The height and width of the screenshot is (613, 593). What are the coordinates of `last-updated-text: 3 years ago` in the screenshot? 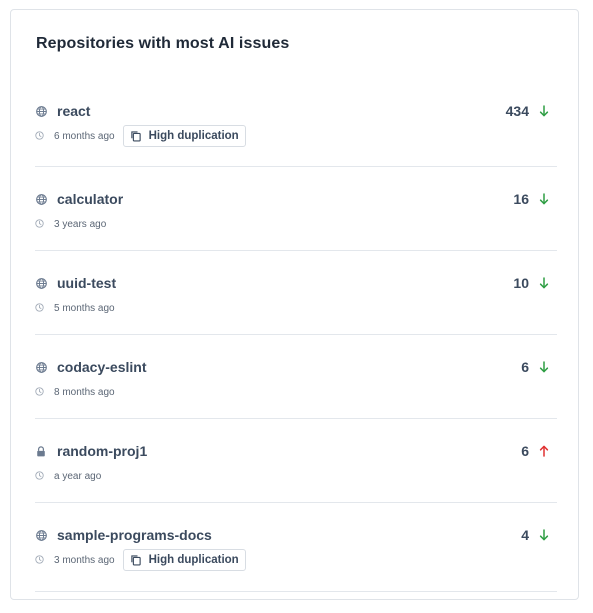 It's located at (80, 224).